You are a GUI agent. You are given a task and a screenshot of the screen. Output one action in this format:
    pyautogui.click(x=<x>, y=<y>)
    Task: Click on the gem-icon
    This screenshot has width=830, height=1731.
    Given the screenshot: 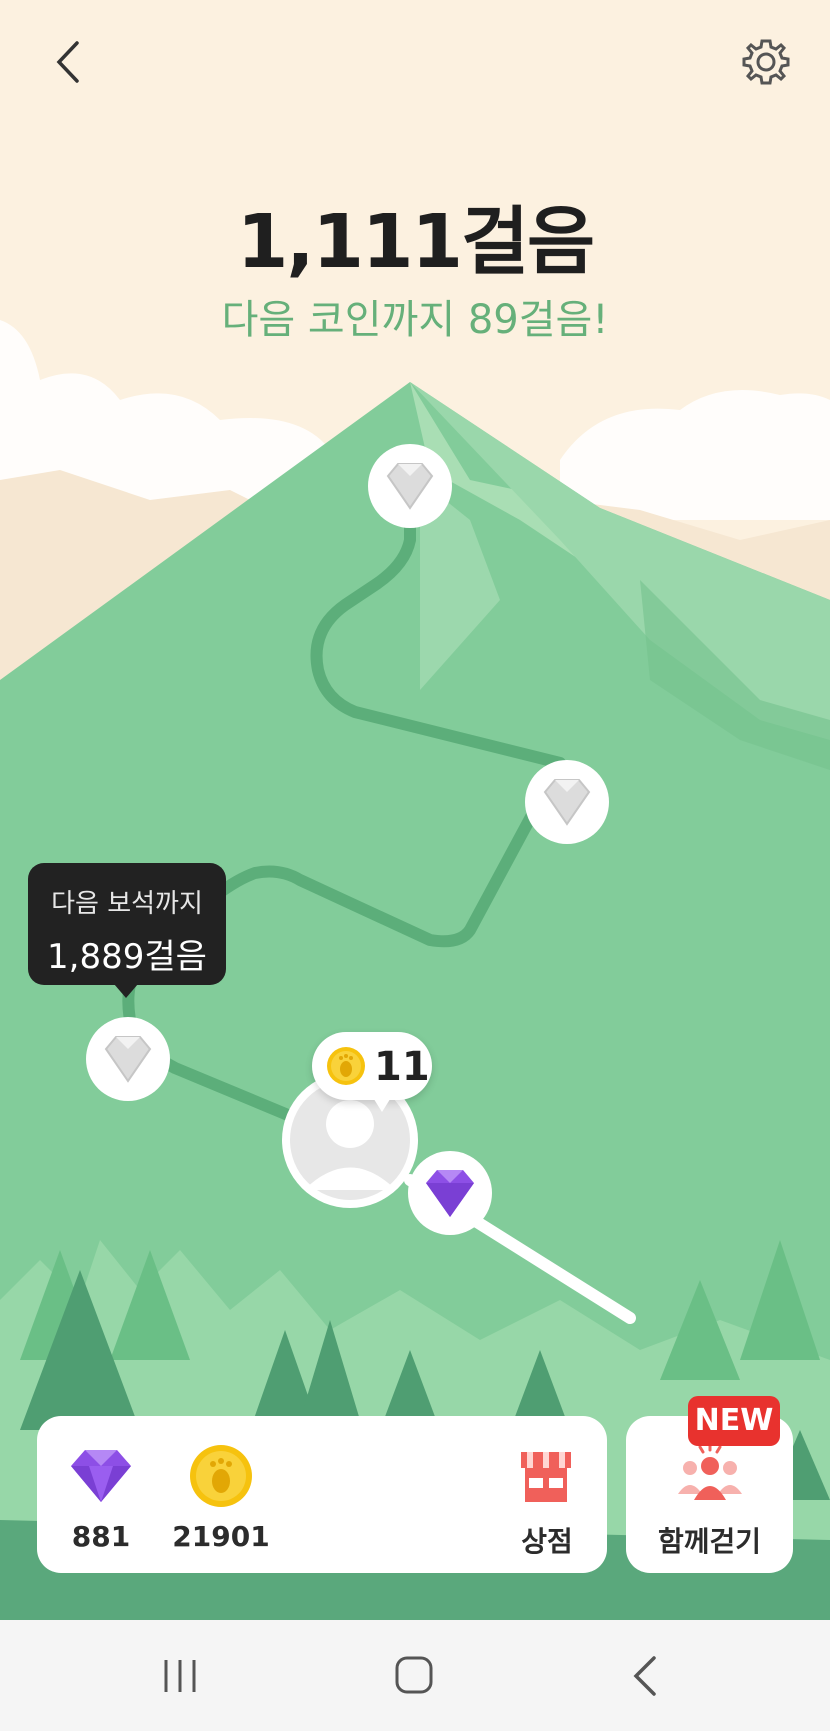 What is the action you would take?
    pyautogui.click(x=101, y=1476)
    